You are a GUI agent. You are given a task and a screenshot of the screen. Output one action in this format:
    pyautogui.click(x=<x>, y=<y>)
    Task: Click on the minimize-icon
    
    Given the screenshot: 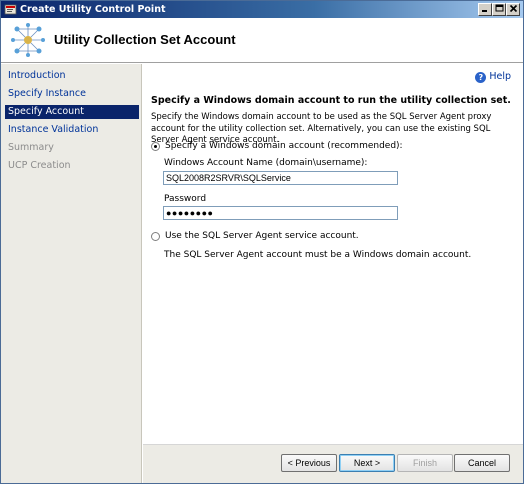 What is the action you would take?
    pyautogui.click(x=484, y=11)
    